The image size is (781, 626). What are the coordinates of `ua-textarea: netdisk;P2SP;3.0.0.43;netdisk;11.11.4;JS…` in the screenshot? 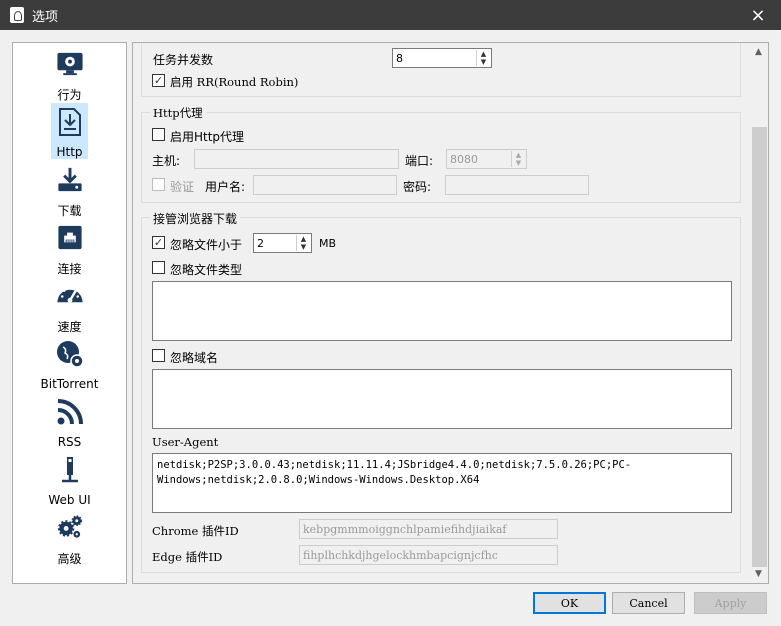 It's located at (442, 483).